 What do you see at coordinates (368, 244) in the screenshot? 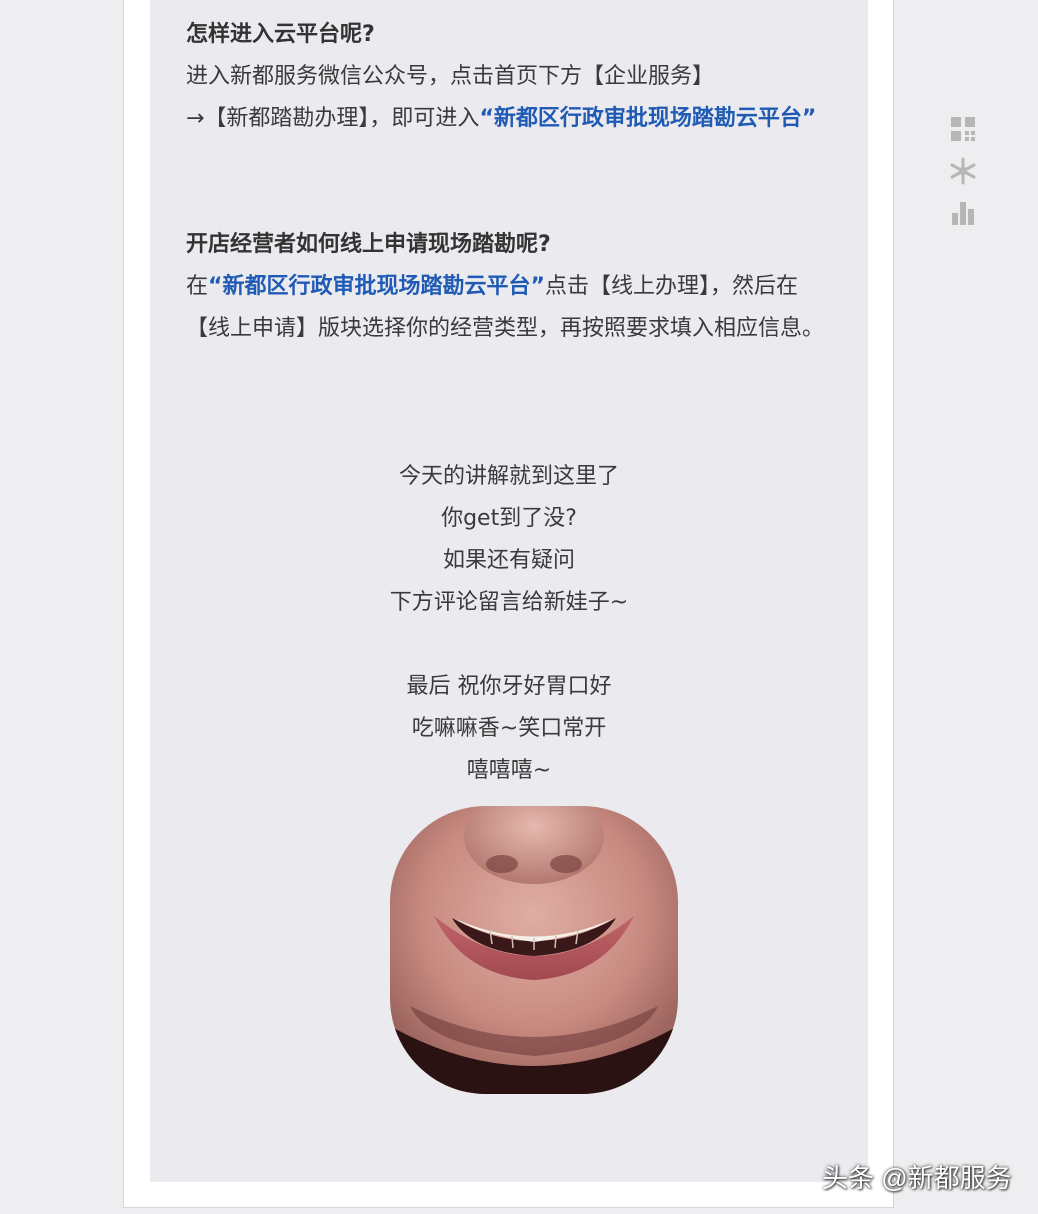
I see `section-heading: 开店经营者如何线上申请现场踏勘呢?` at bounding box center [368, 244].